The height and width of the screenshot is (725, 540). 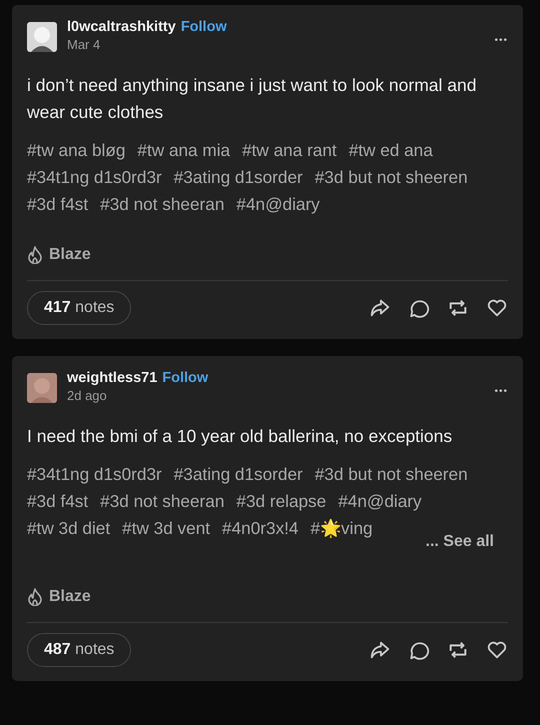 I want to click on tag-link: #tw 3d vent, so click(x=166, y=528).